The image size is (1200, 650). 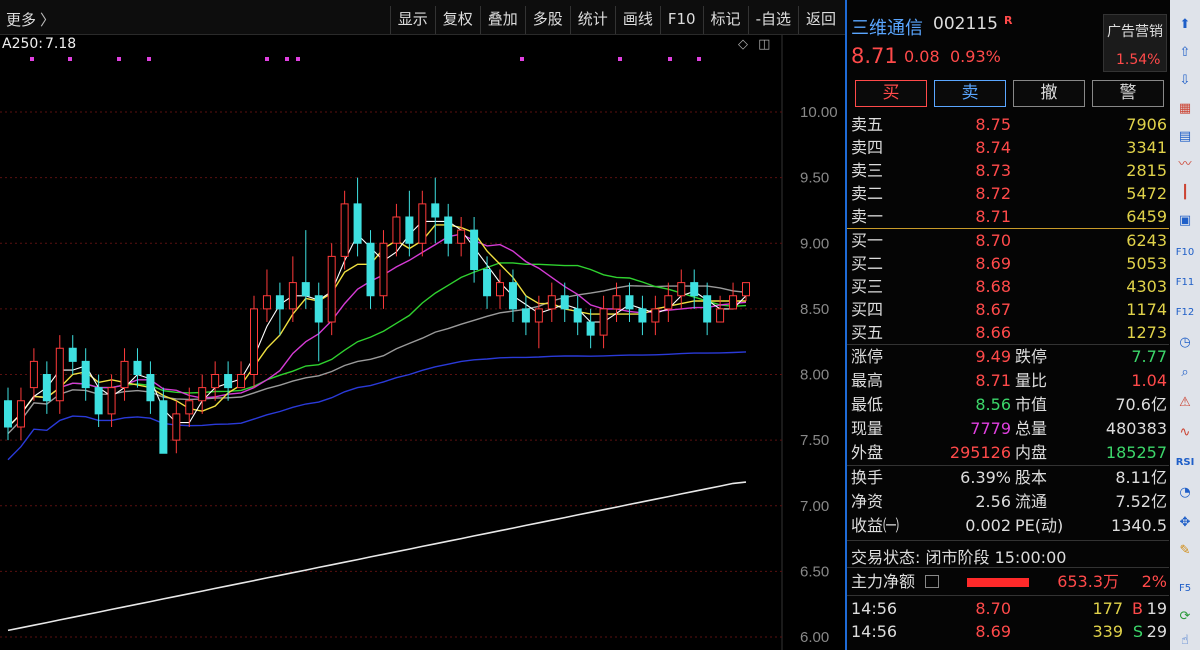 What do you see at coordinates (1010, 263) in the screenshot?
I see `bid-row: 买二 8.69 5053` at bounding box center [1010, 263].